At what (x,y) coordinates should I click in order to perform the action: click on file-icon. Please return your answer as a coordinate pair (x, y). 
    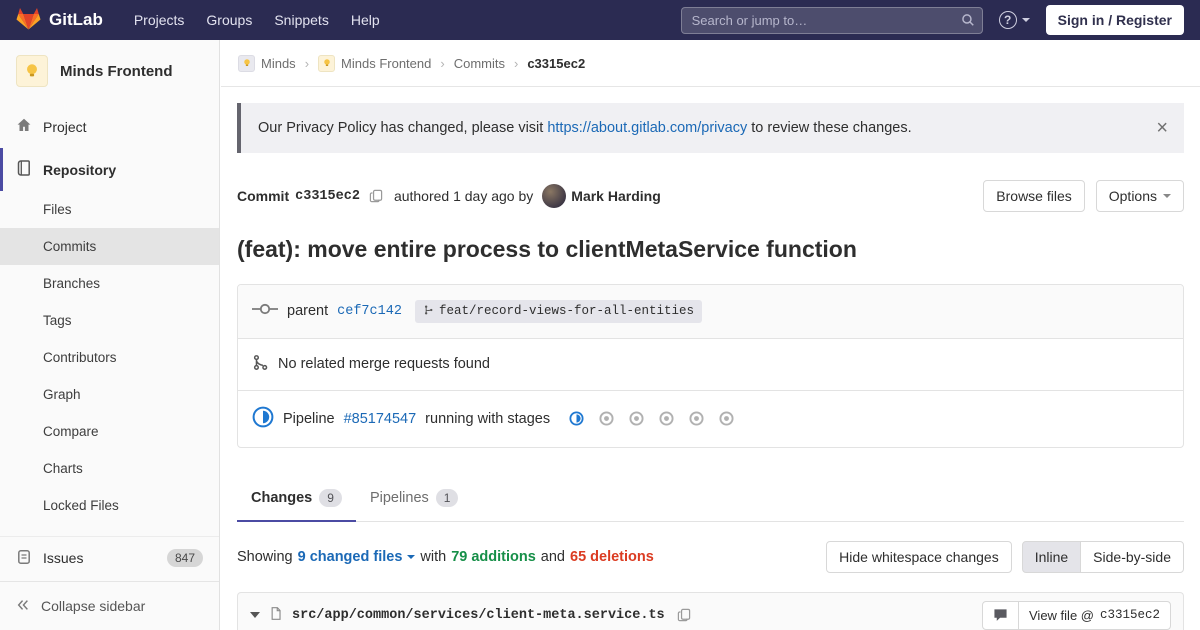
    Looking at the image, I should click on (276, 615).